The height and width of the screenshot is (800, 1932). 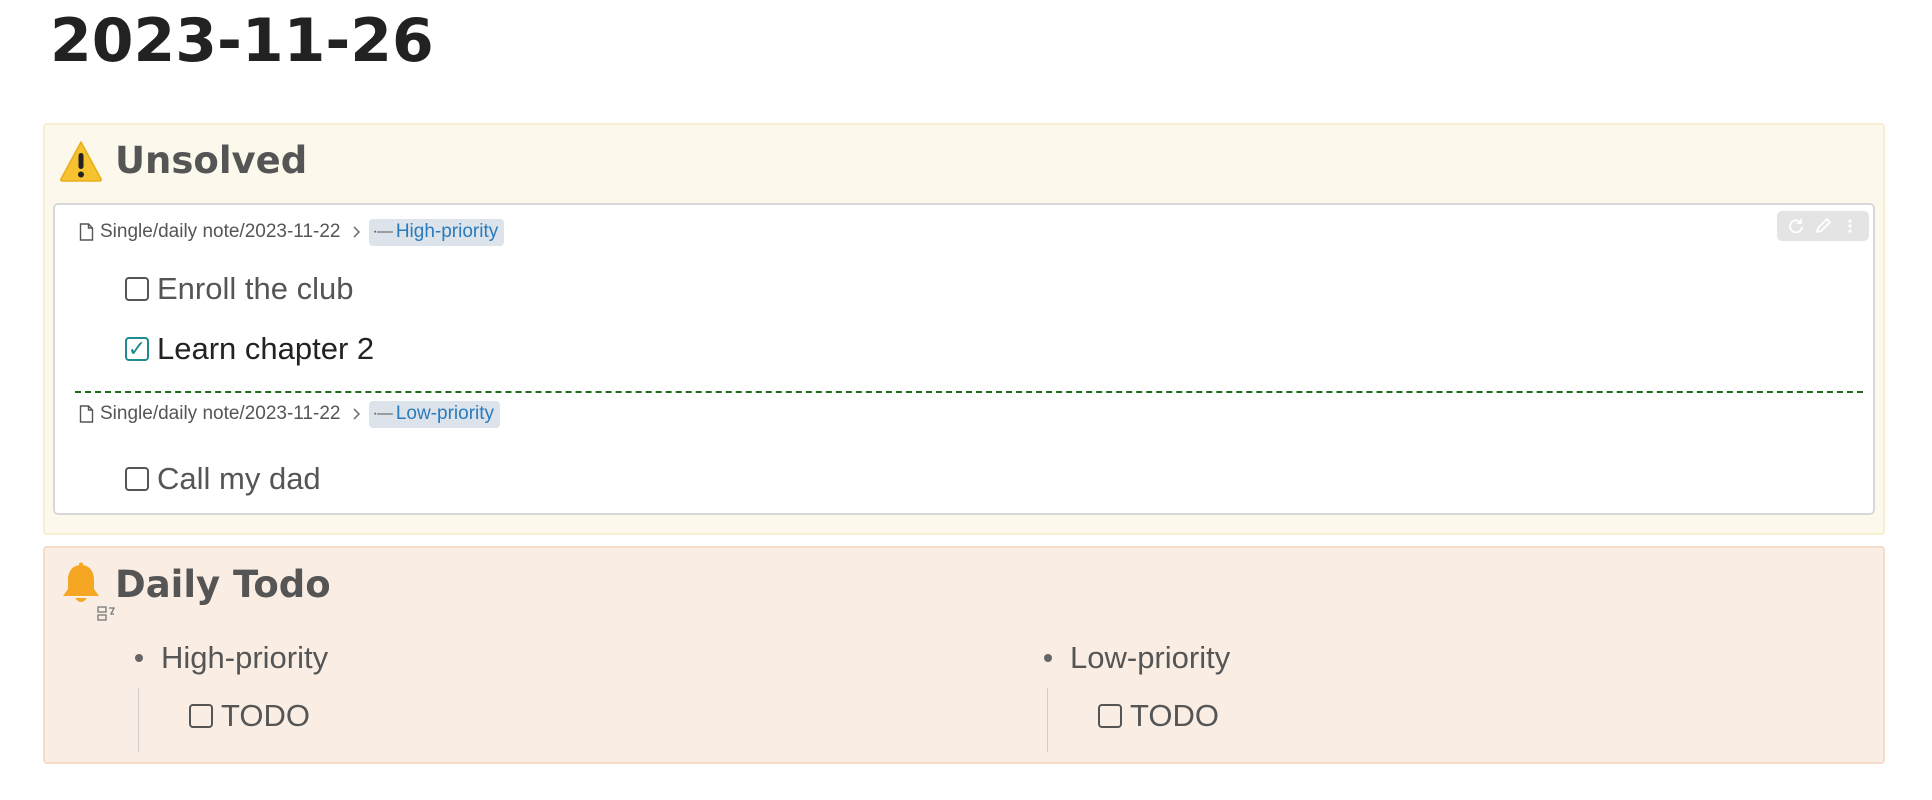 I want to click on heading-label: Low-priority, so click(x=445, y=413).